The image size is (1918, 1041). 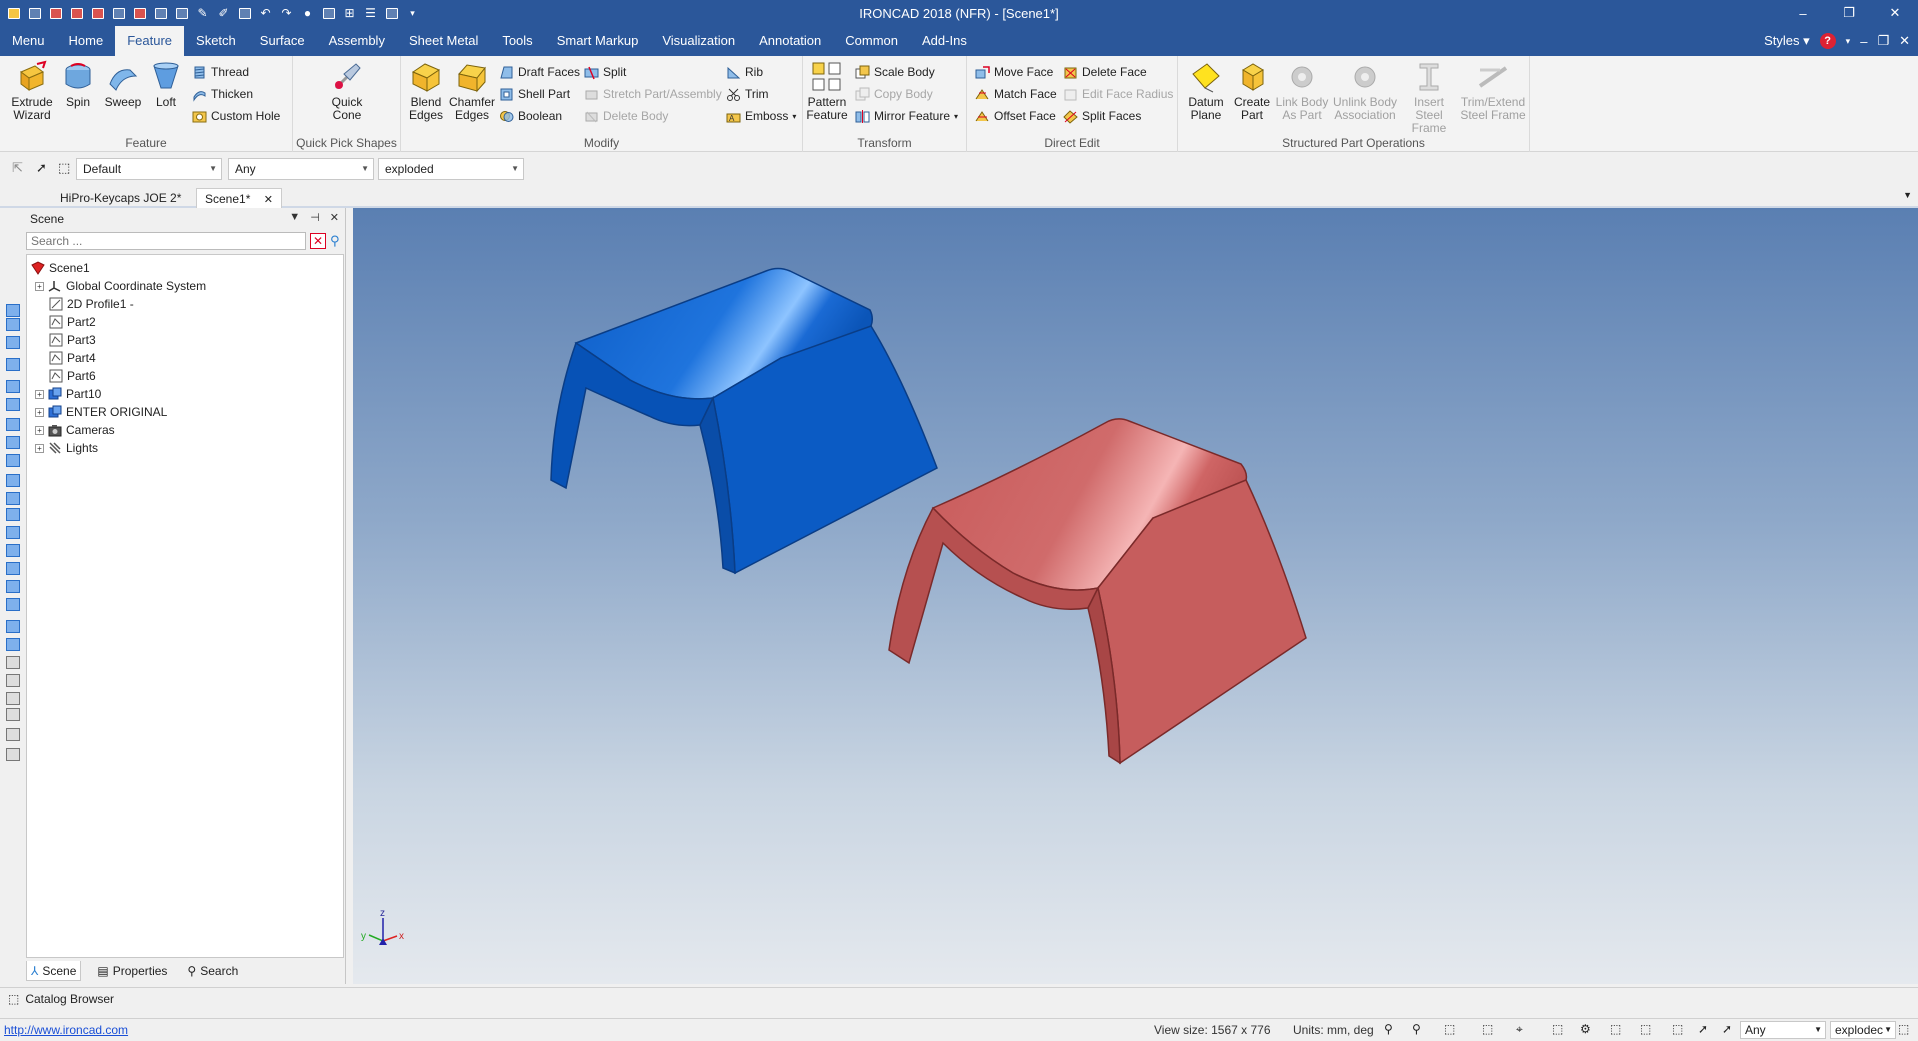 What do you see at coordinates (1827, 41) in the screenshot?
I see `help-icon: ?` at bounding box center [1827, 41].